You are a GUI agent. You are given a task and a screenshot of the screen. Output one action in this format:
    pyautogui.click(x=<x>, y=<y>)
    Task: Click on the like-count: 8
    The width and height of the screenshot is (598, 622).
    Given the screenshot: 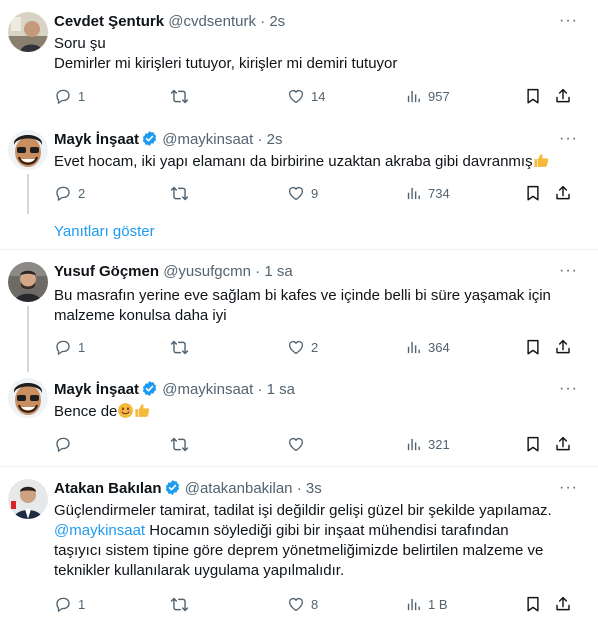 What is the action you would take?
    pyautogui.click(x=315, y=604)
    